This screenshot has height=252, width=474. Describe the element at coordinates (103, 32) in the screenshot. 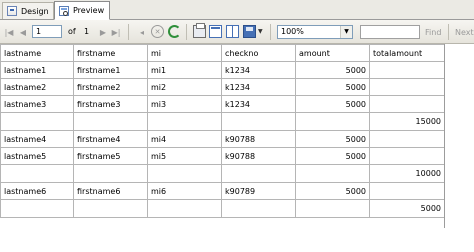

I see `next-page-icon: ▶` at that location.